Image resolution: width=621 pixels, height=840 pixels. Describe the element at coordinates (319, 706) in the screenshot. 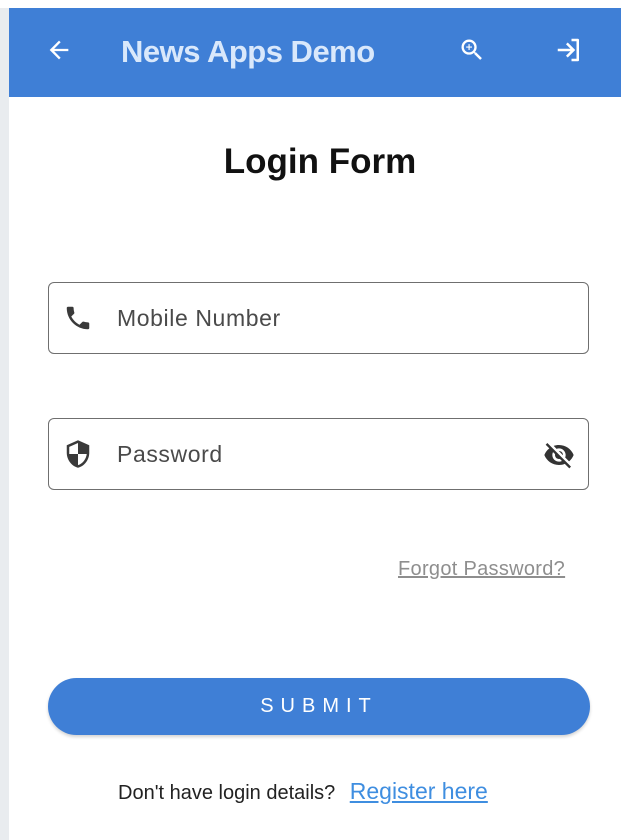

I see `submit-button: SUBMIT` at that location.